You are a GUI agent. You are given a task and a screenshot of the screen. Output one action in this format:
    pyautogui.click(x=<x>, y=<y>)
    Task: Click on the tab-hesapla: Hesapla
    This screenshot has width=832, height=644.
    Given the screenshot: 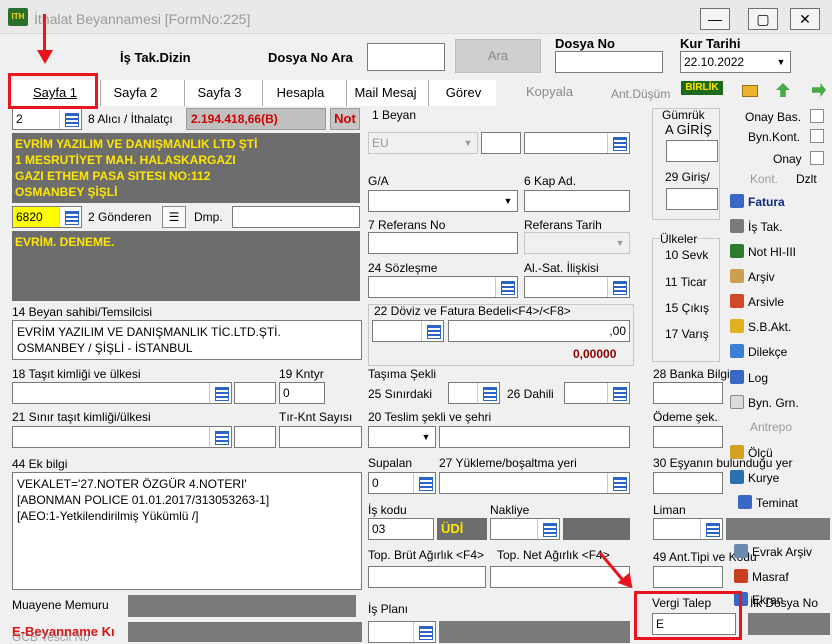 What is the action you would take?
    pyautogui.click(x=300, y=93)
    